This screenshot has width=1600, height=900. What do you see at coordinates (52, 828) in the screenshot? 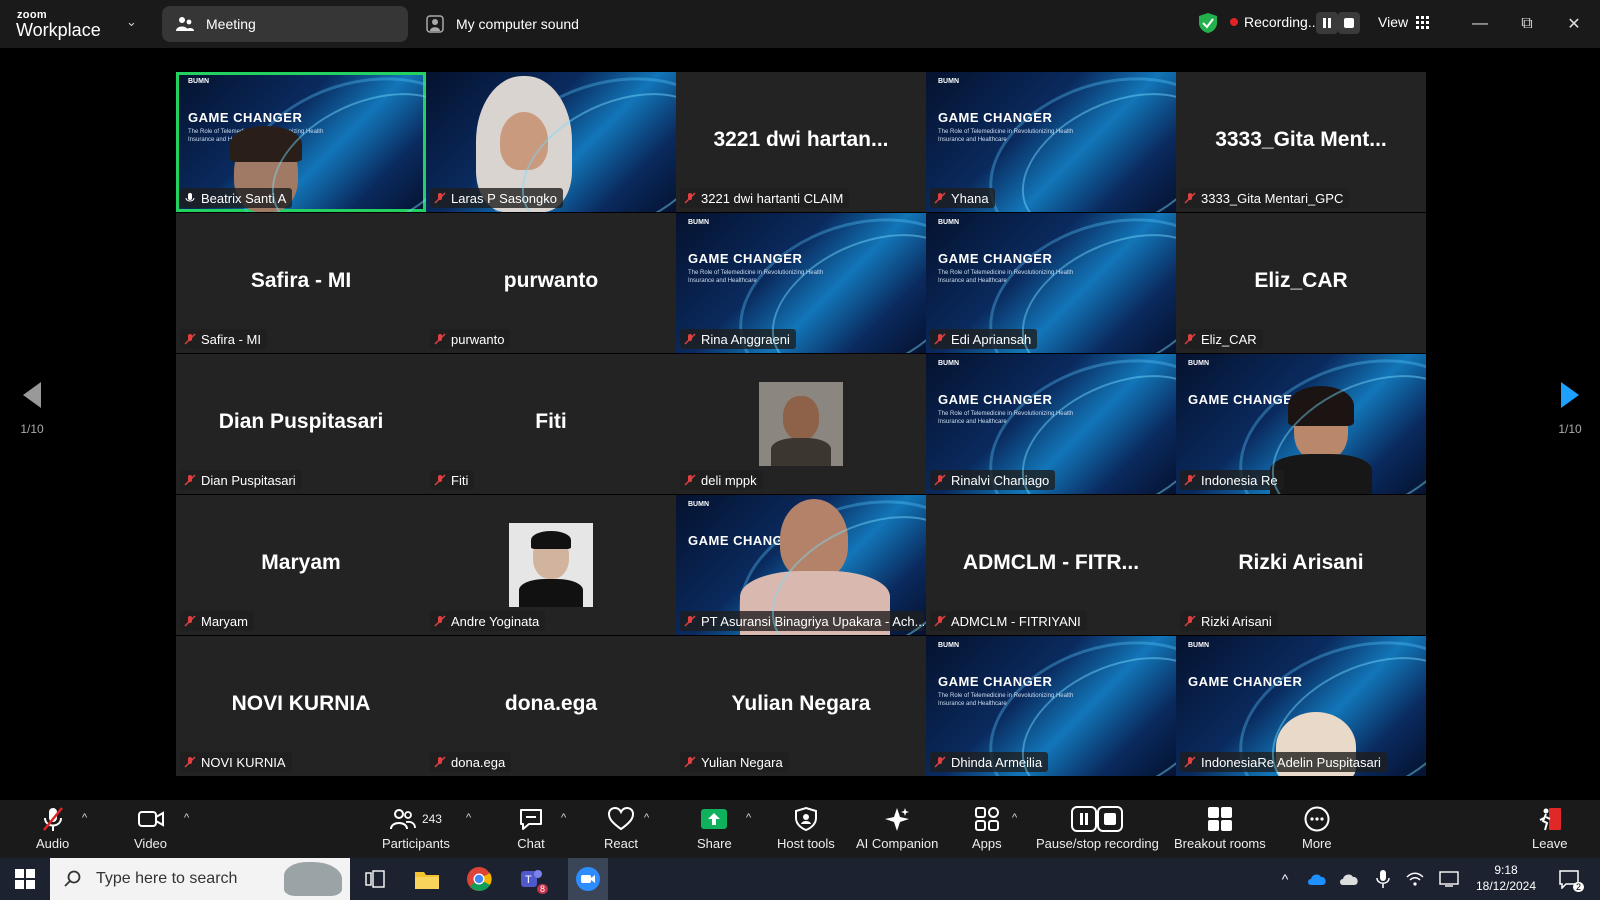
I see `audio-button: Audio` at bounding box center [52, 828].